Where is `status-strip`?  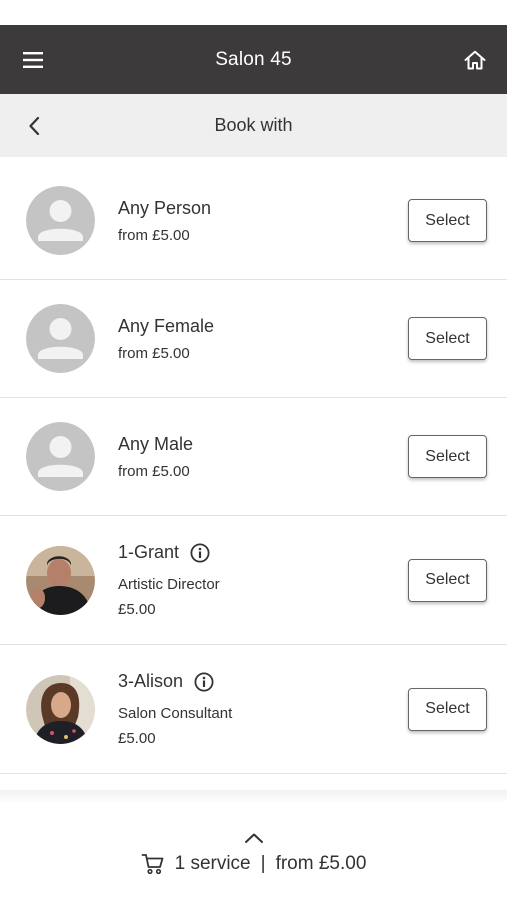 status-strip is located at coordinates (253, 12).